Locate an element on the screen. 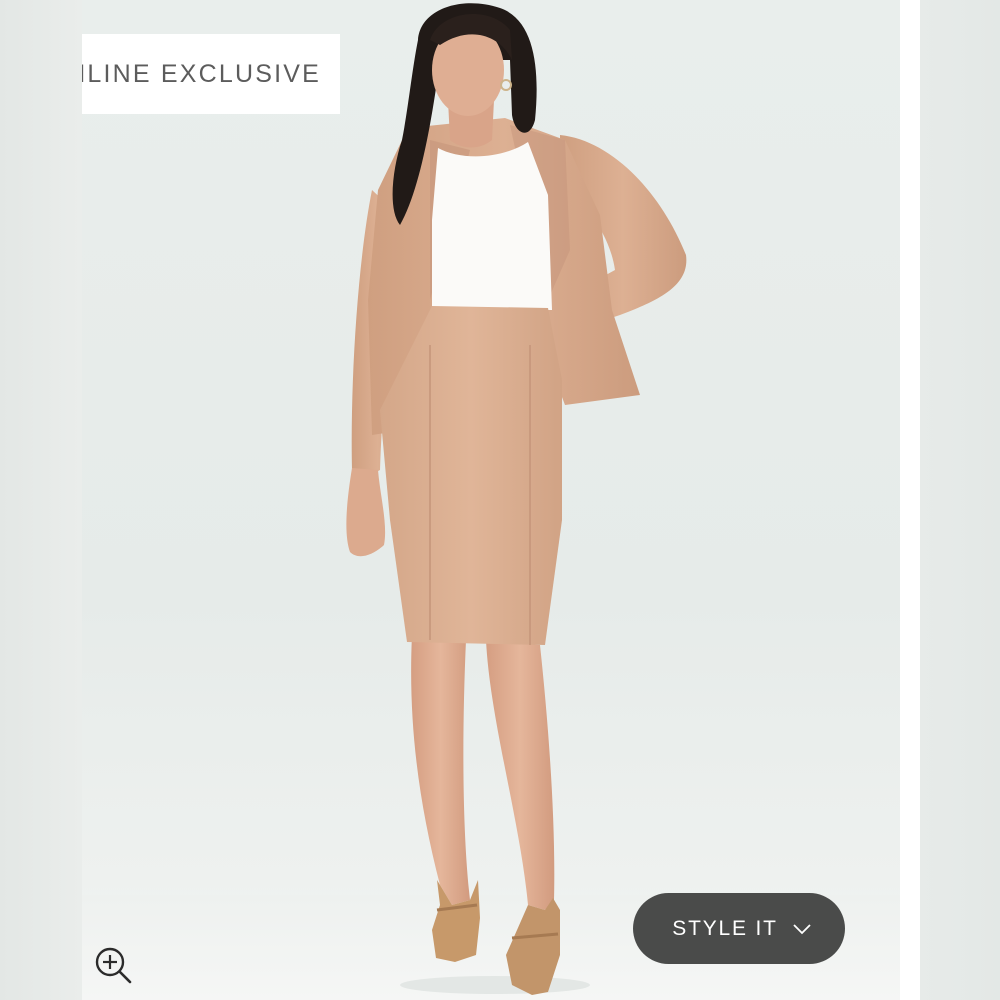  style-it-label: STYLE IT is located at coordinates (725, 928).